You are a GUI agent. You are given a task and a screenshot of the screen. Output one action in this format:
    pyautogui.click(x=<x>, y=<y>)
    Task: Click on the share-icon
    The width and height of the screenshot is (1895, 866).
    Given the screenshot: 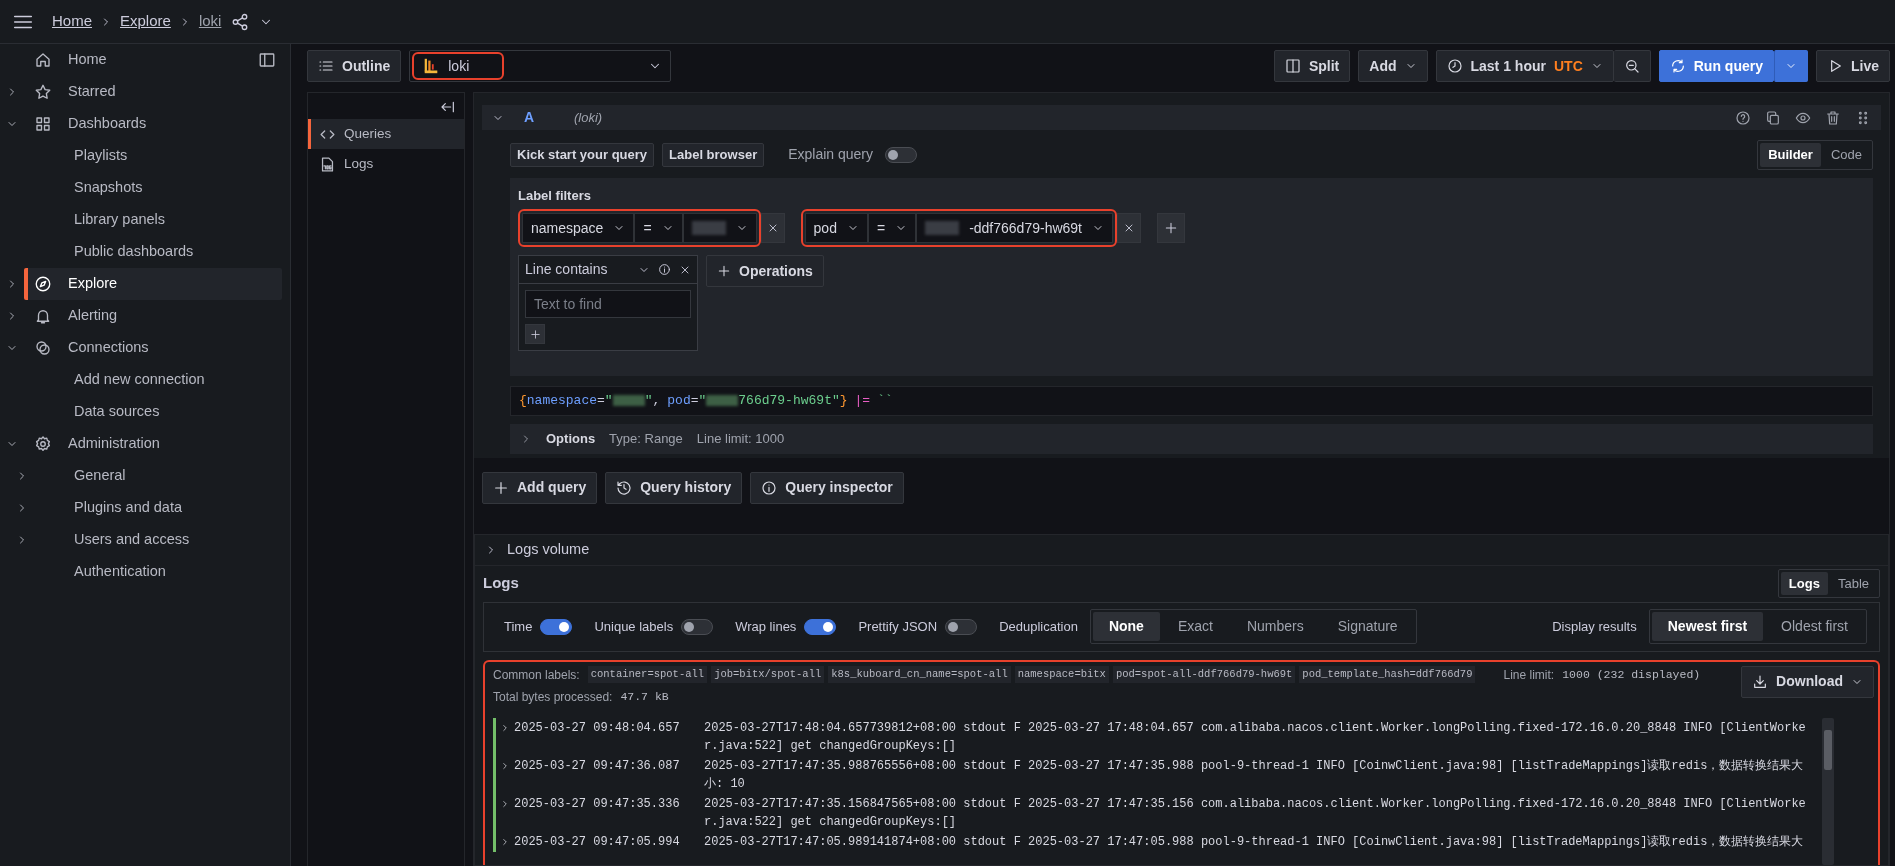 What is the action you would take?
    pyautogui.click(x=240, y=21)
    